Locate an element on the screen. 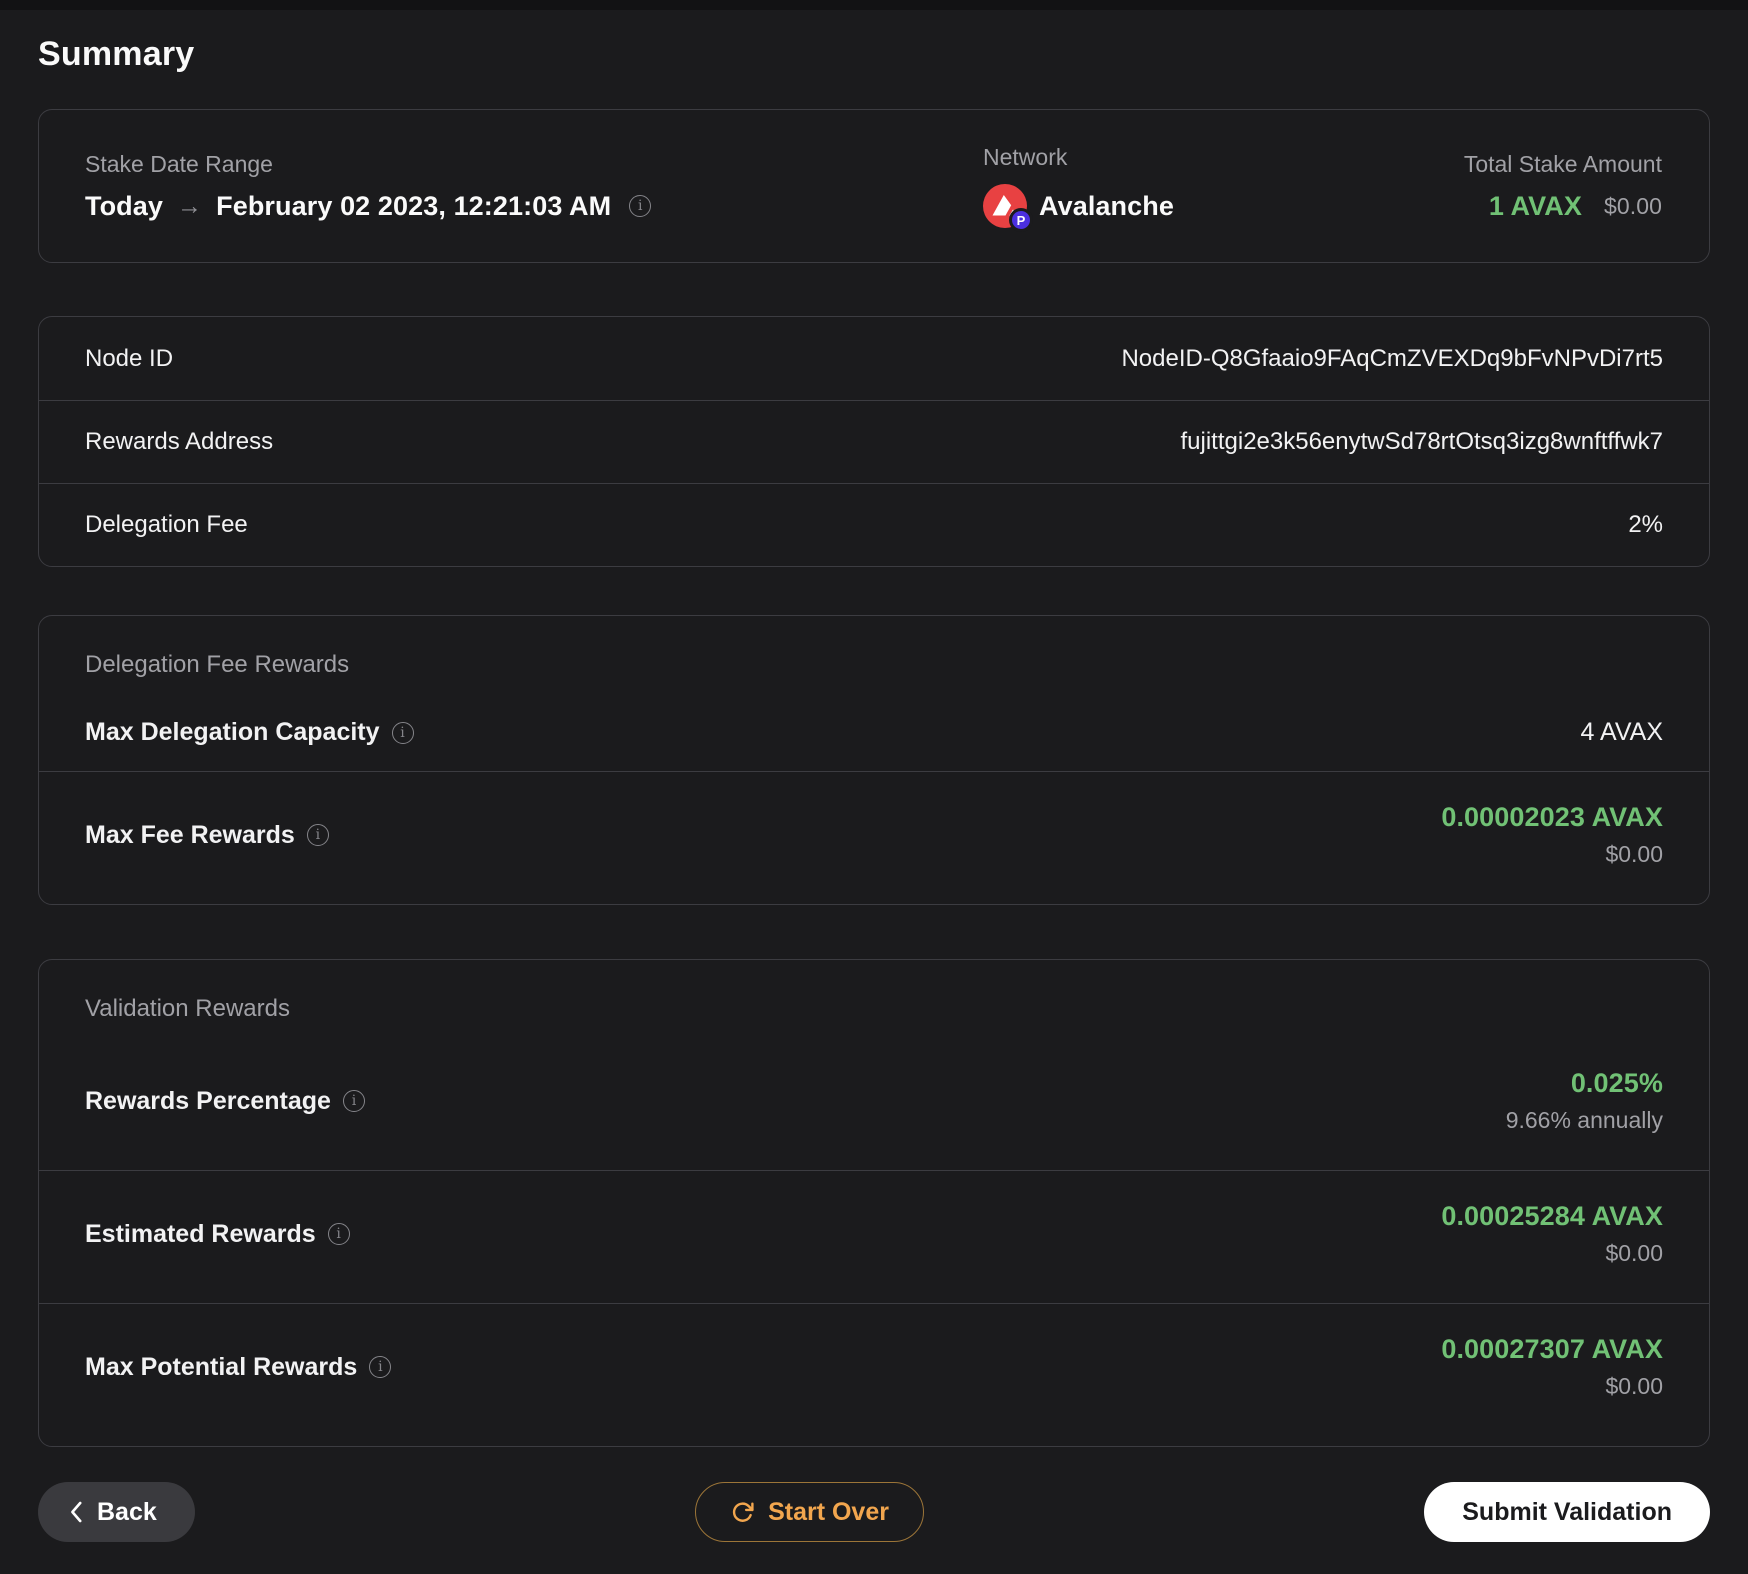  delegation-fee-value: 2% is located at coordinates (1645, 524).